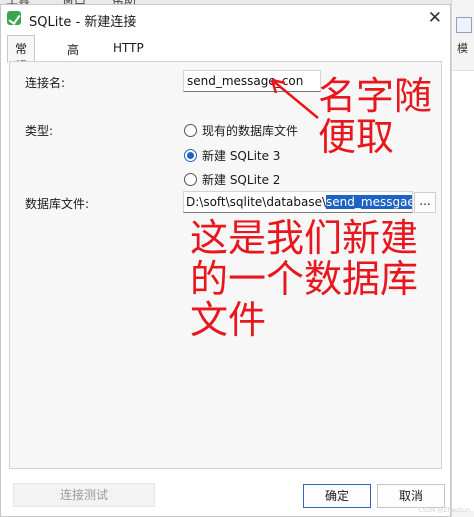 Image resolution: width=474 pixels, height=517 pixels. I want to click on database-file-path: D:\soft\sqlite\database\, so click(256, 202).